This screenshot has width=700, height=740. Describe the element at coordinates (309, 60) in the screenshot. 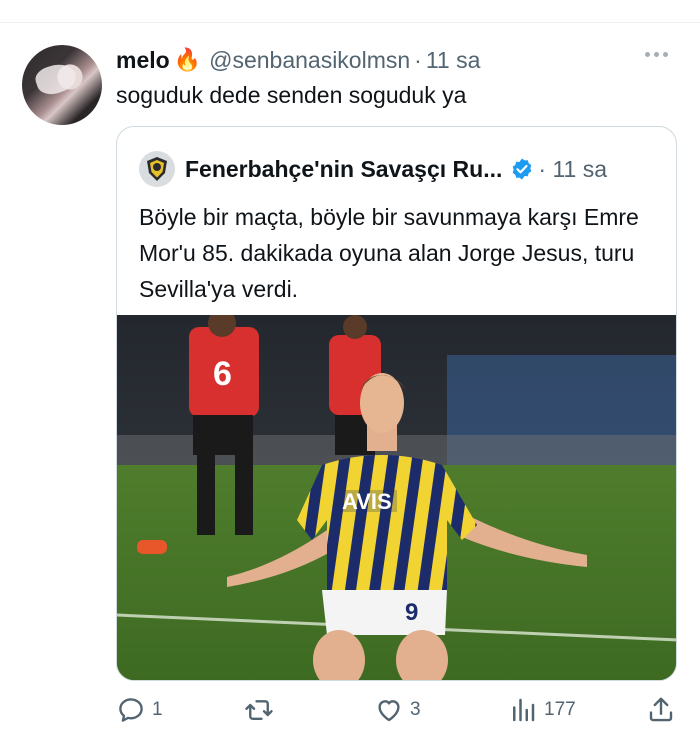

I see `user-handle: @senbanasikolmsn` at that location.